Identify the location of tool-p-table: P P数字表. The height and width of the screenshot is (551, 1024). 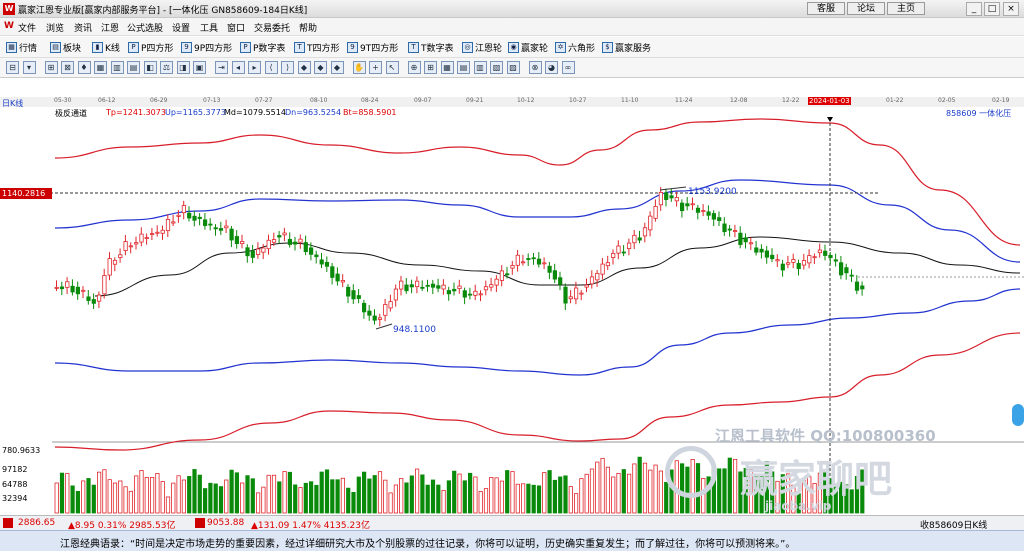
(262, 47).